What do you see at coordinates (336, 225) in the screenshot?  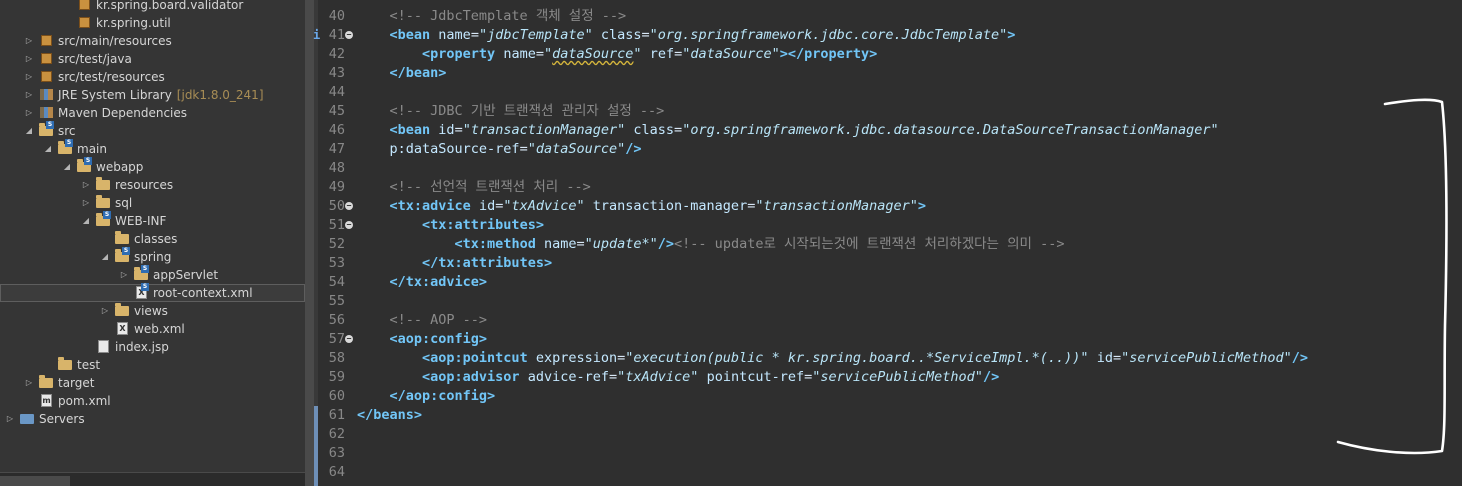 I see `line-number: 51` at bounding box center [336, 225].